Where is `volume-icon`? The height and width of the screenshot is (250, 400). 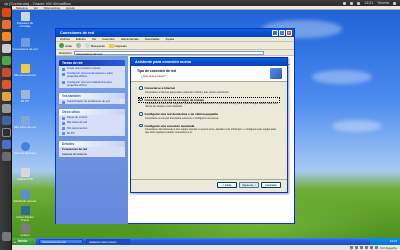
volume-icon is located at coordinates (352, 3).